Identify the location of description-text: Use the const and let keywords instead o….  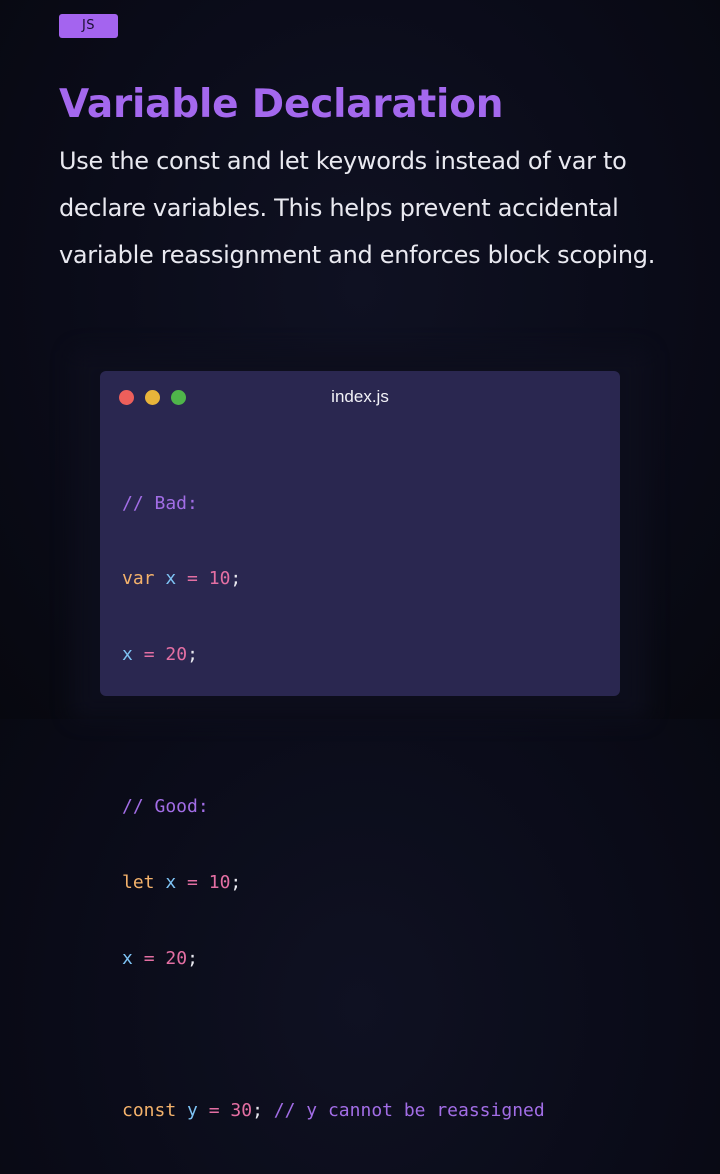
(357, 208).